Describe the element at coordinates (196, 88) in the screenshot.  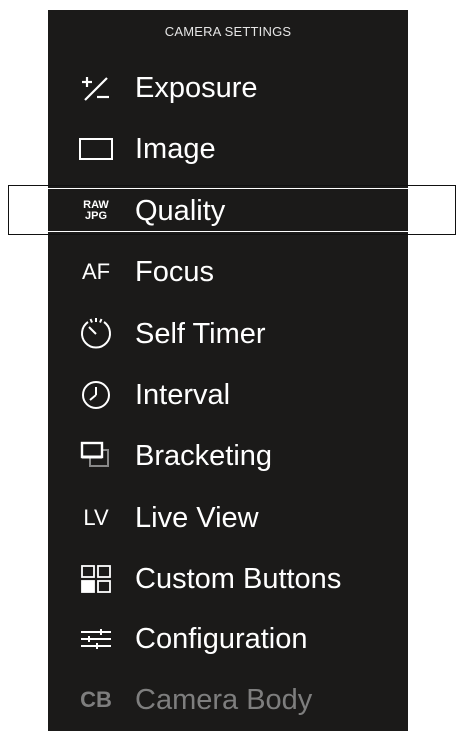
I see `menu-item-label: Exposure` at that location.